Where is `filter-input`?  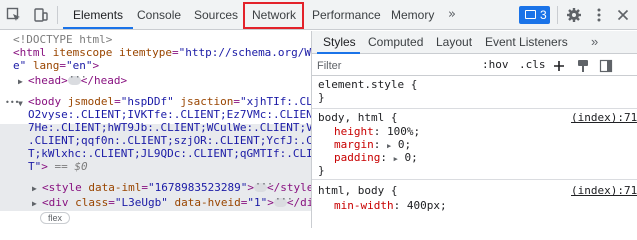
filter-input is located at coordinates (392, 65).